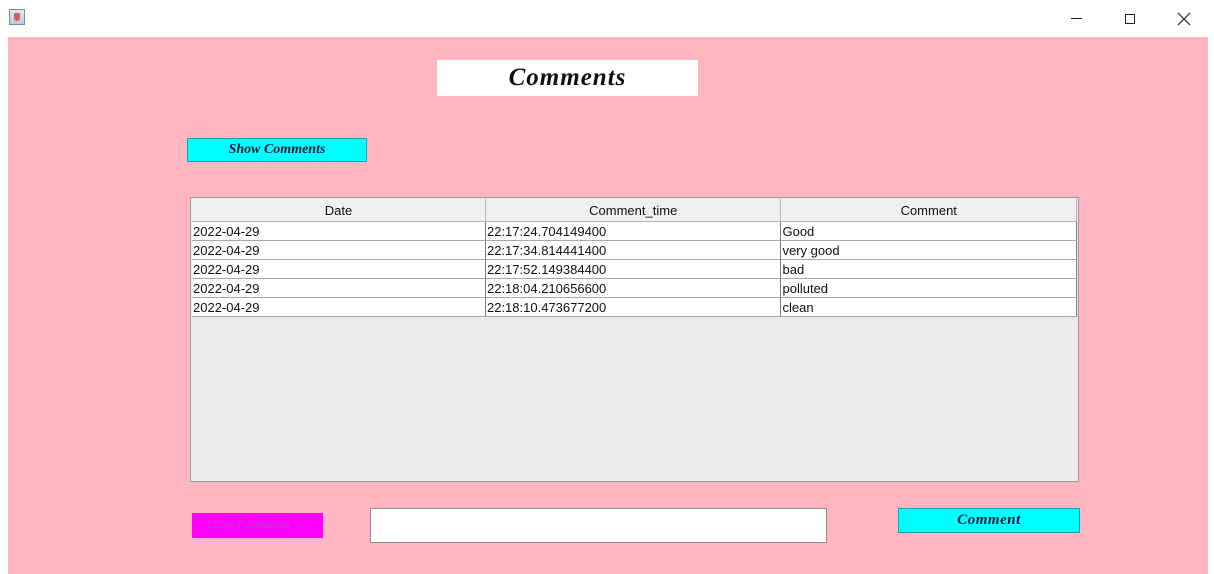  I want to click on cell-comment-time: 22:17:34.814441400, so click(633, 250).